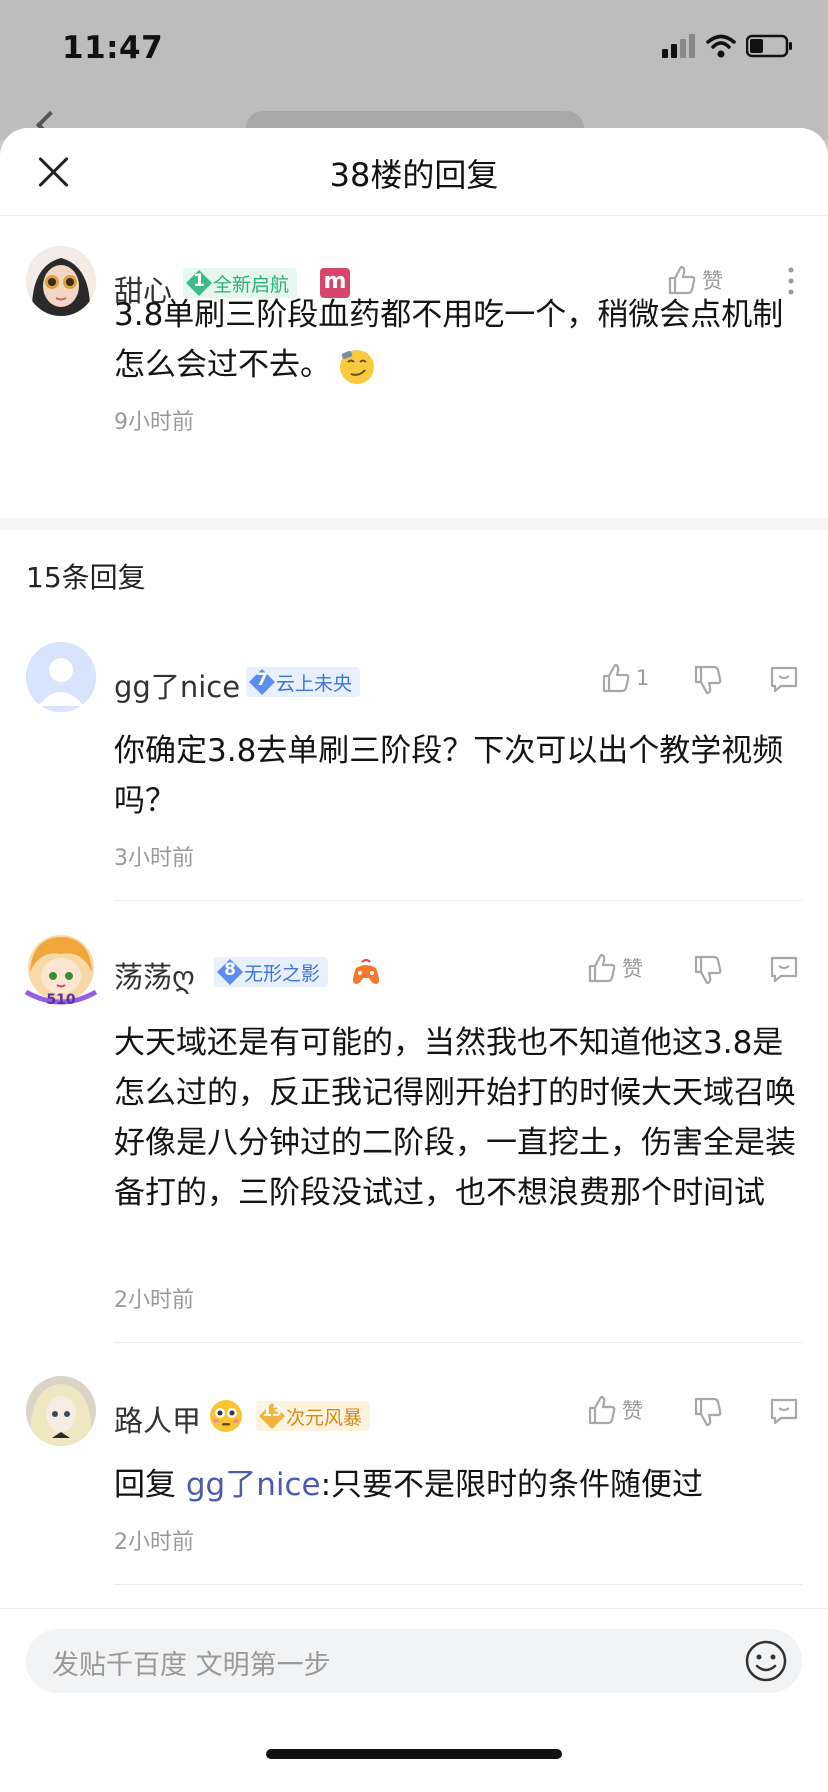 Image resolution: width=828 pixels, height=1792 pixels. What do you see at coordinates (366, 971) in the screenshot?
I see `game-controller-icon` at bounding box center [366, 971].